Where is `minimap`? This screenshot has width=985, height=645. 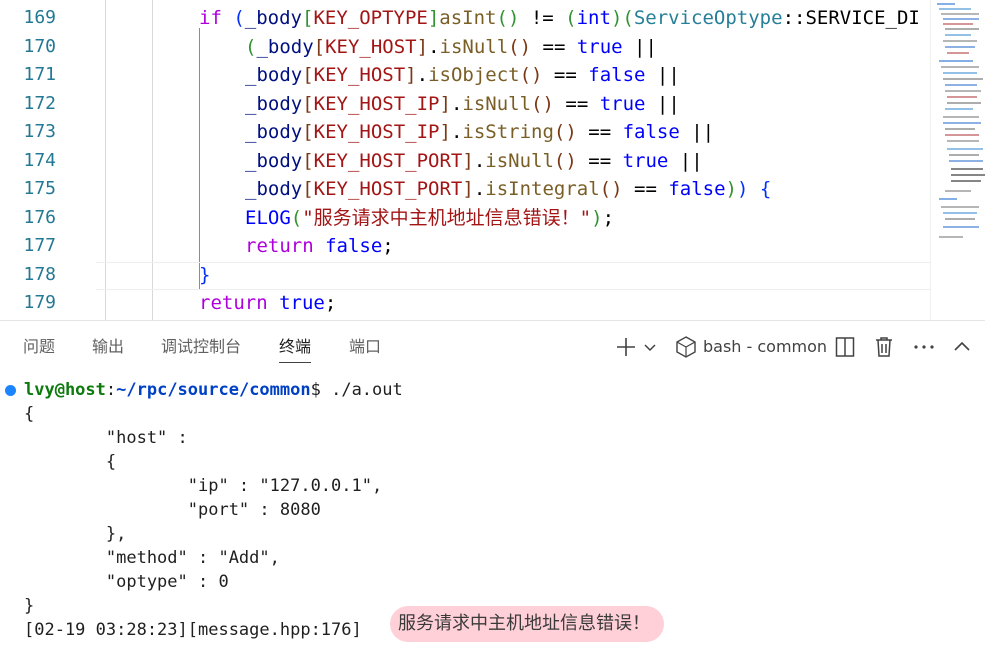 minimap is located at coordinates (957, 160).